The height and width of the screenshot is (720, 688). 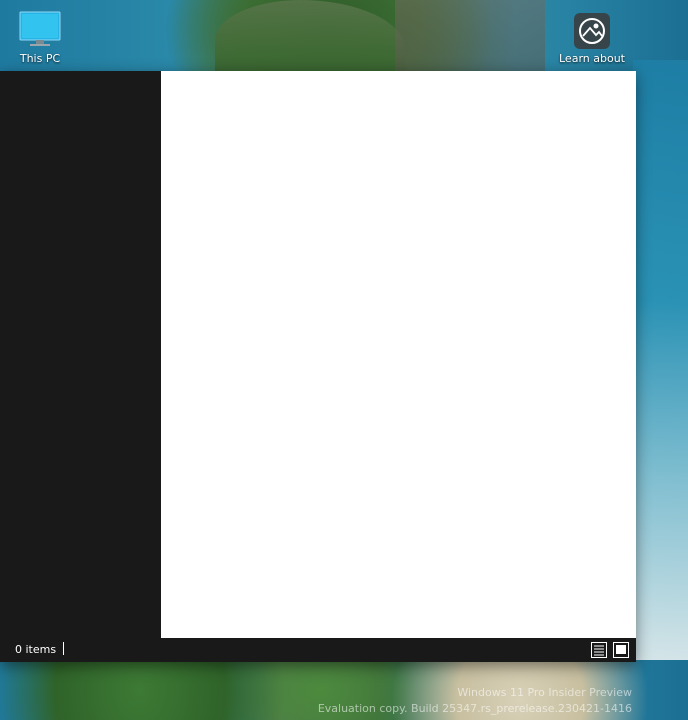 I want to click on desktop-icon-label: Learn about, so click(x=592, y=58).